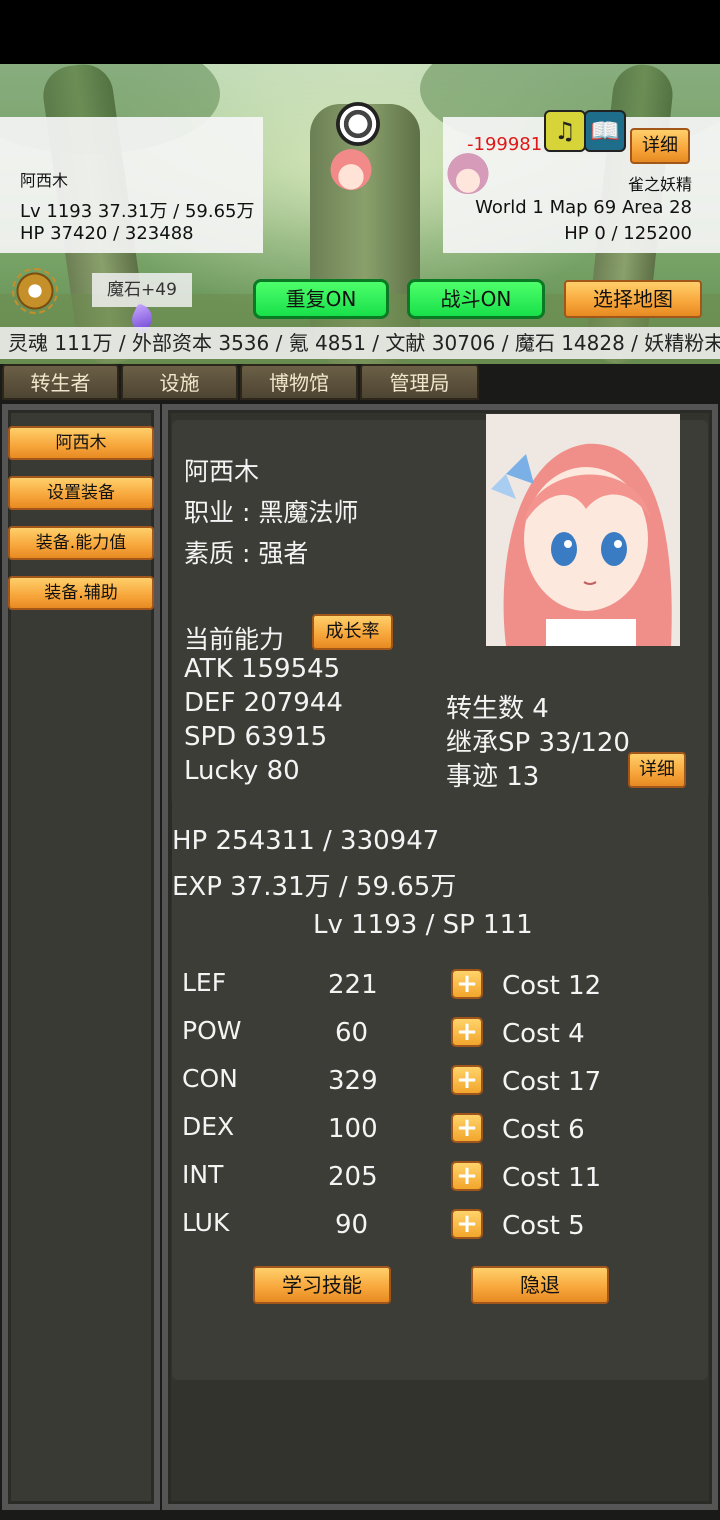  I want to click on stat-atk: ATK 159545, so click(262, 669).